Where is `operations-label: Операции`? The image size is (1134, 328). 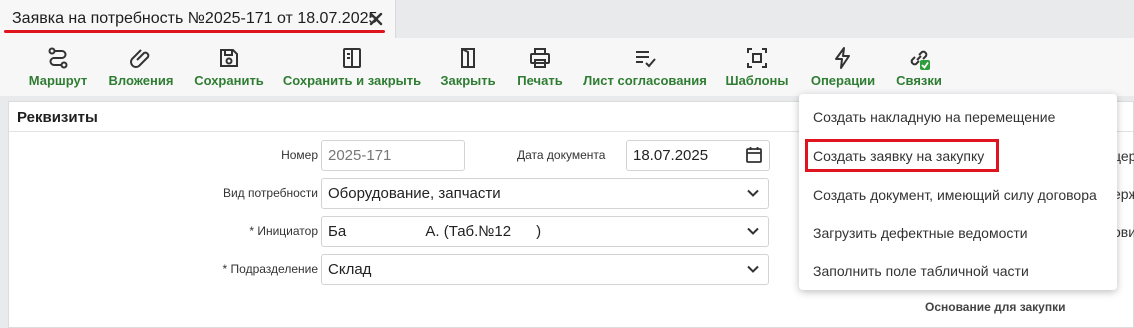
operations-label: Операции is located at coordinates (843, 80).